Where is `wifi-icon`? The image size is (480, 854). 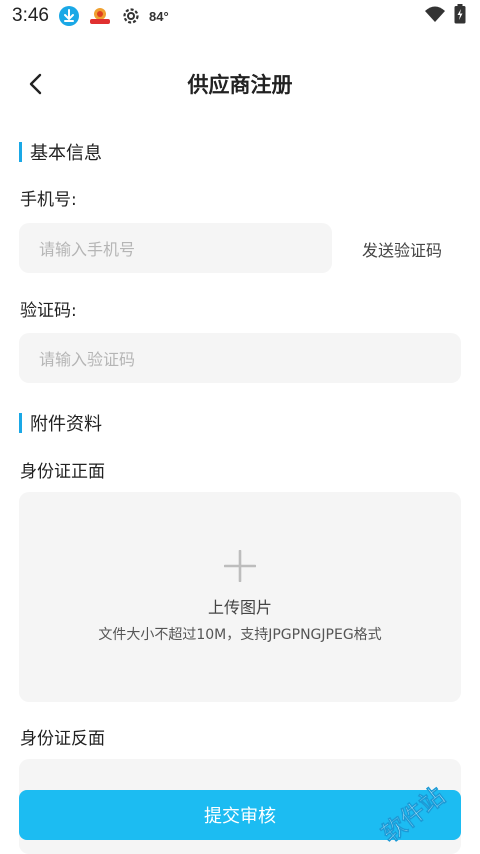 wifi-icon is located at coordinates (435, 16).